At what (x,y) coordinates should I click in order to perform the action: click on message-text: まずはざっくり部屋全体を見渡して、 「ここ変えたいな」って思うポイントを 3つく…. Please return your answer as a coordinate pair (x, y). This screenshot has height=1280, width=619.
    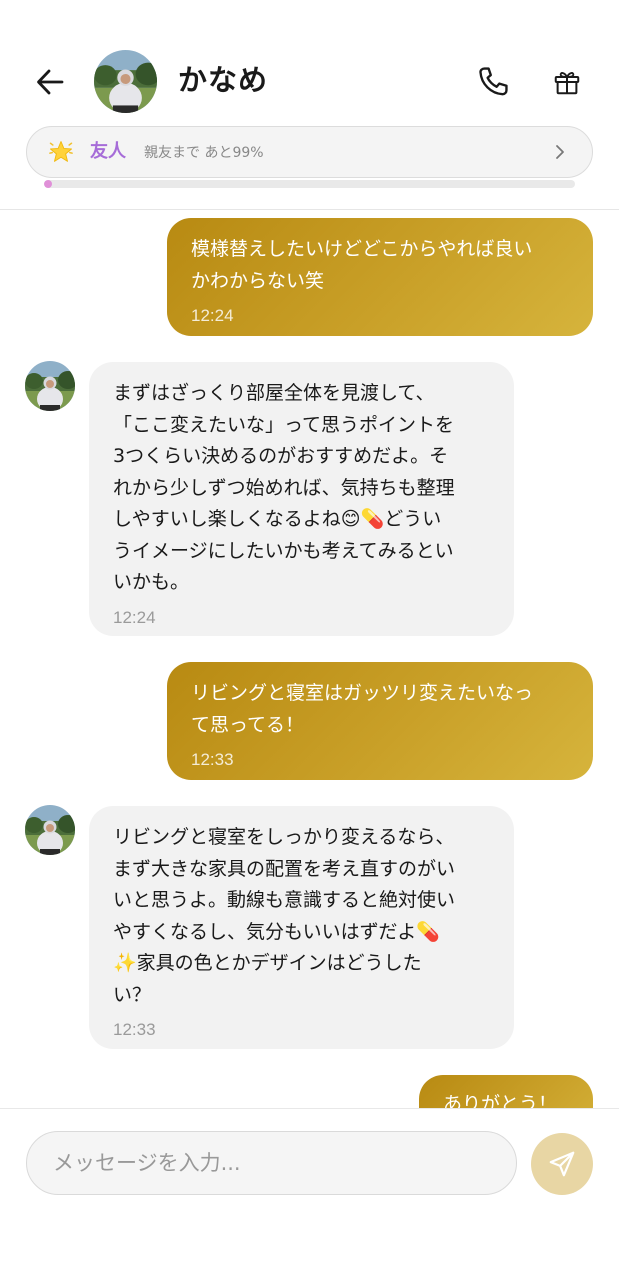
    Looking at the image, I should click on (284, 487).